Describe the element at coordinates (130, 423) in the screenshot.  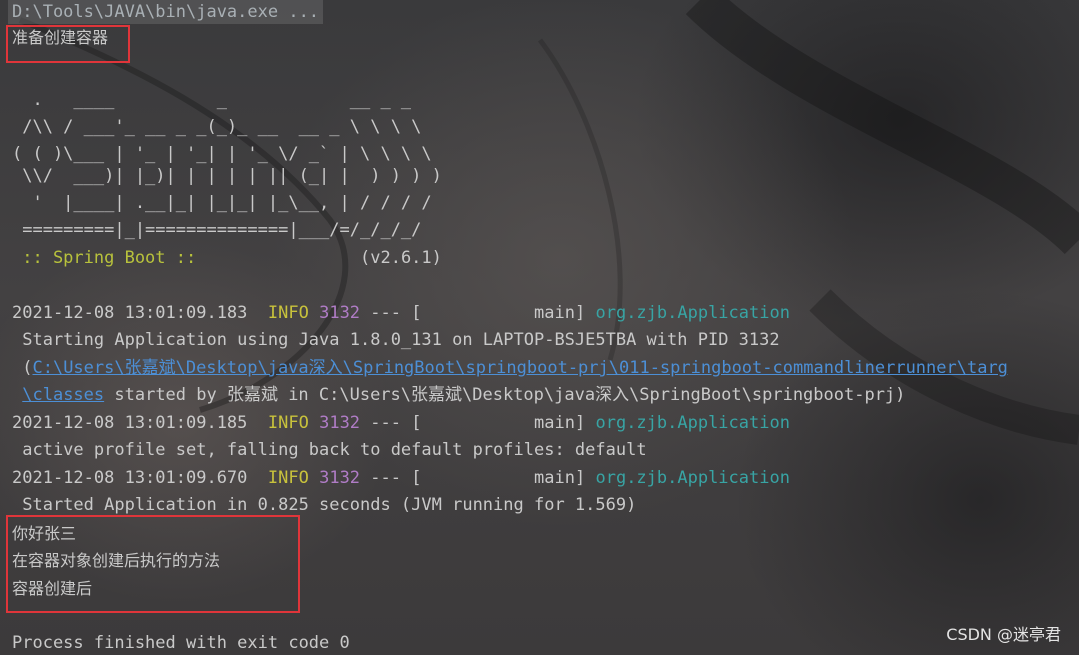
I see `log-timestamp: 2021-12-08 13:01:09.185` at that location.